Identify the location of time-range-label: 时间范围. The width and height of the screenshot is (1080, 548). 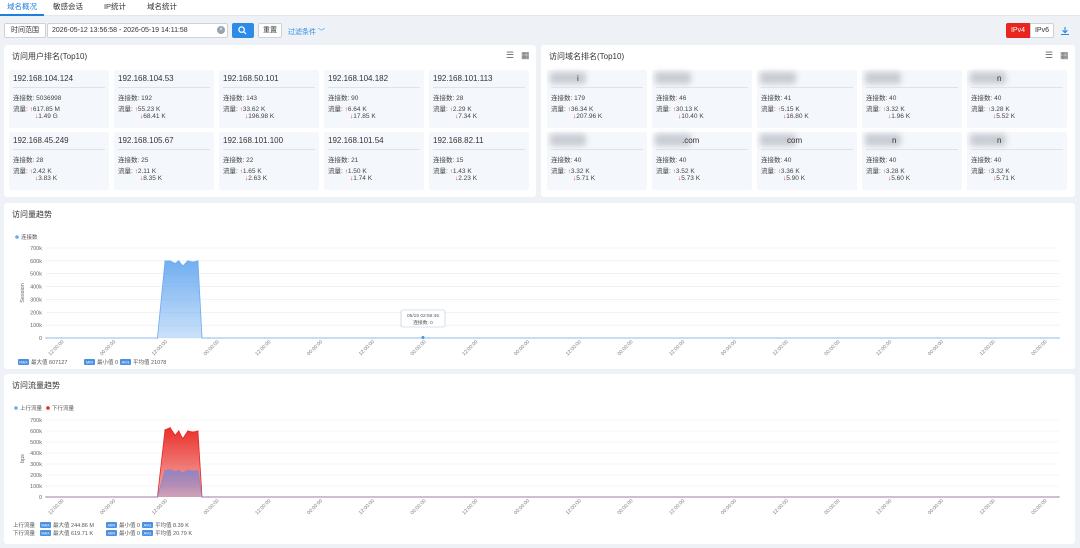
(25, 30).